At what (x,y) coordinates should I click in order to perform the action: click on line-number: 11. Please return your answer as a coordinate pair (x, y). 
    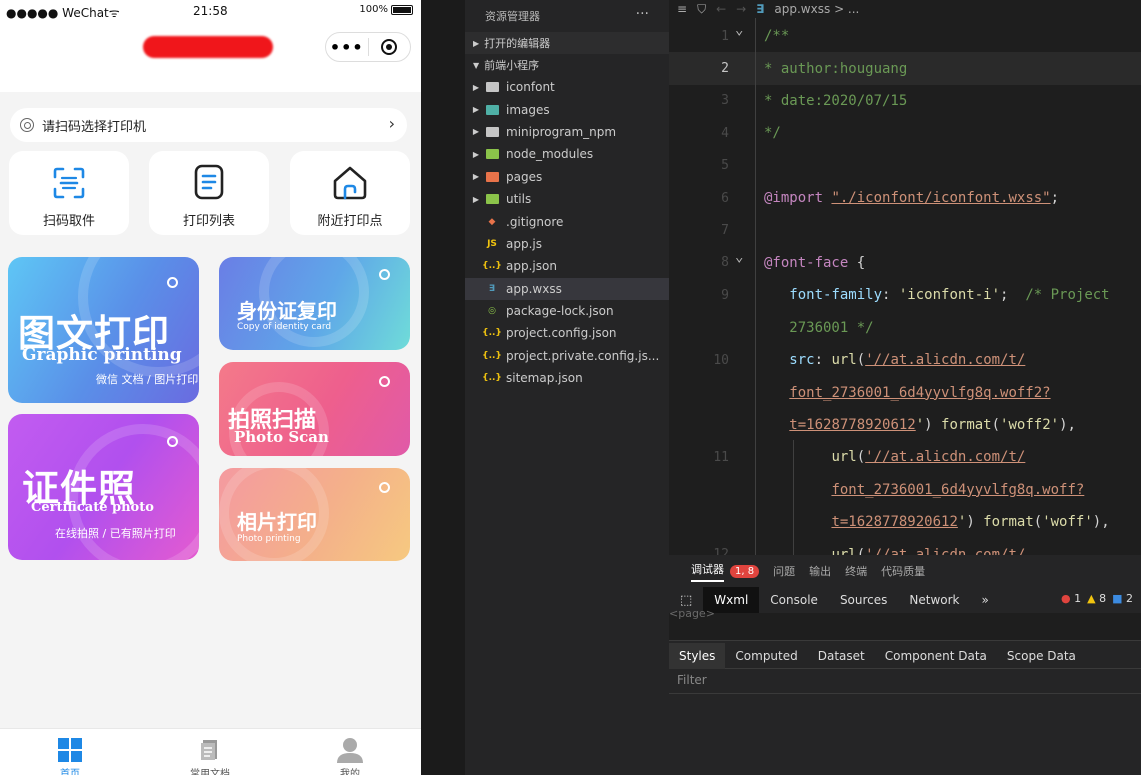
    Looking at the image, I should click on (721, 457).